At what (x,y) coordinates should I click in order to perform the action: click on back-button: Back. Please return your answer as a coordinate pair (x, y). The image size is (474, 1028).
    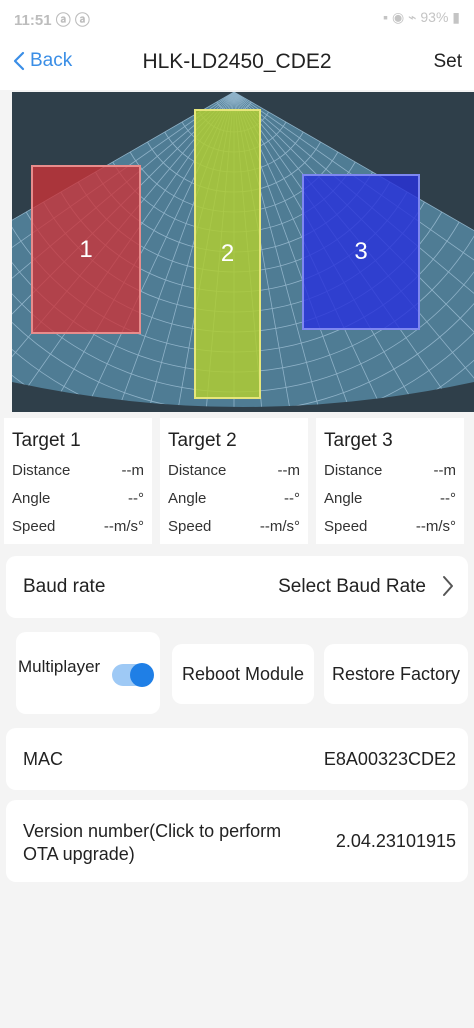
    Looking at the image, I should click on (42, 61).